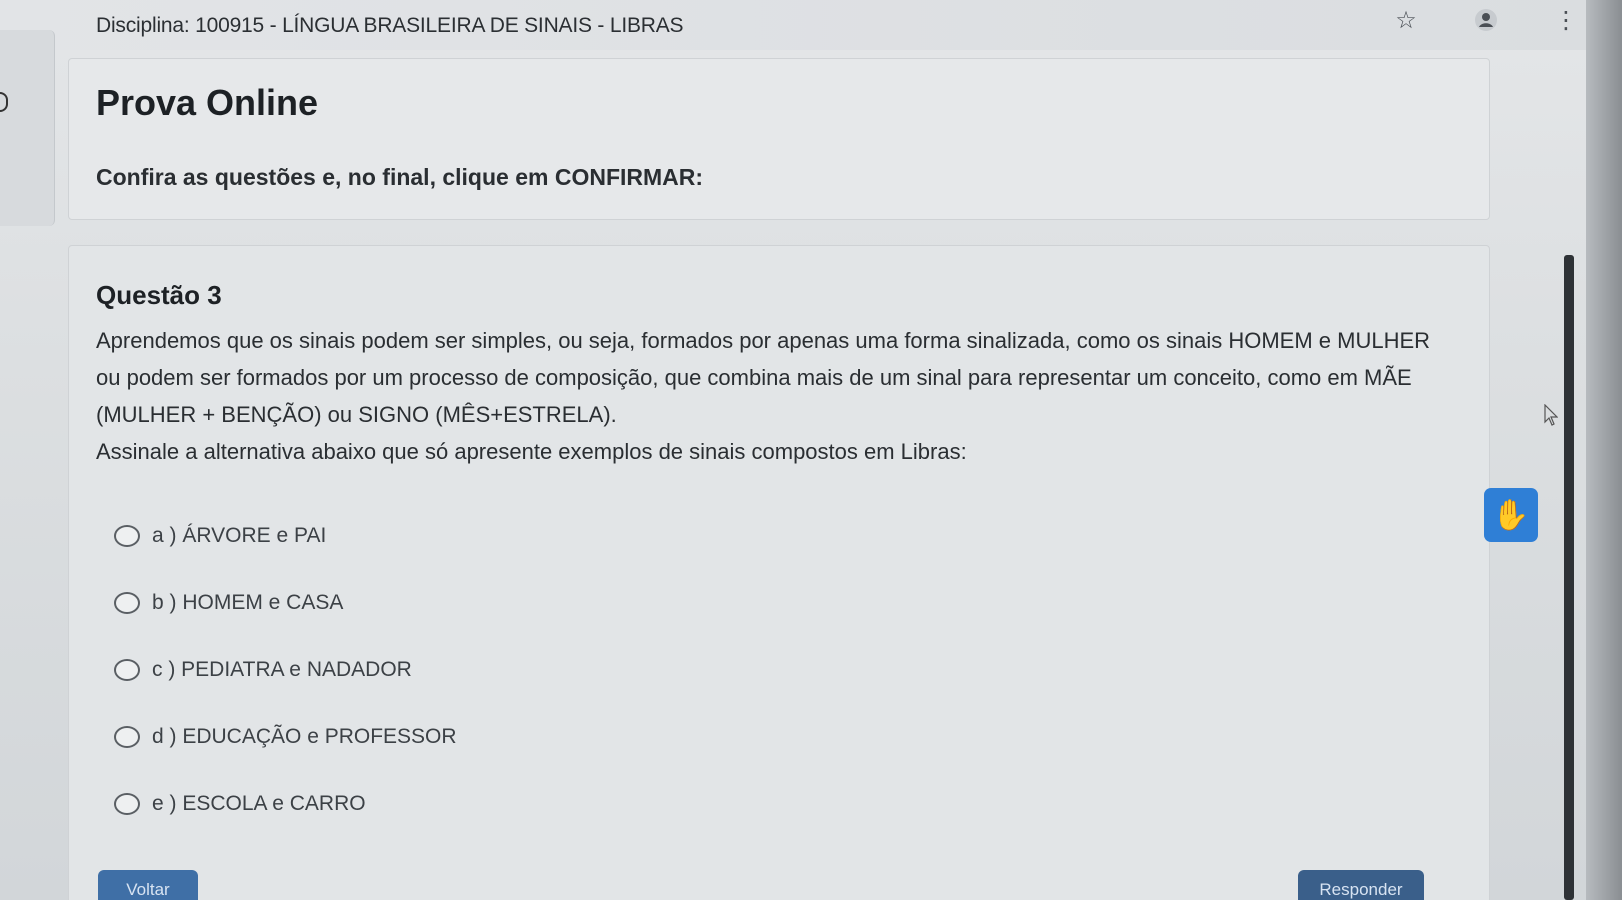 This screenshot has height=900, width=1622. Describe the element at coordinates (207, 102) in the screenshot. I see `page-title: Prova Online` at that location.